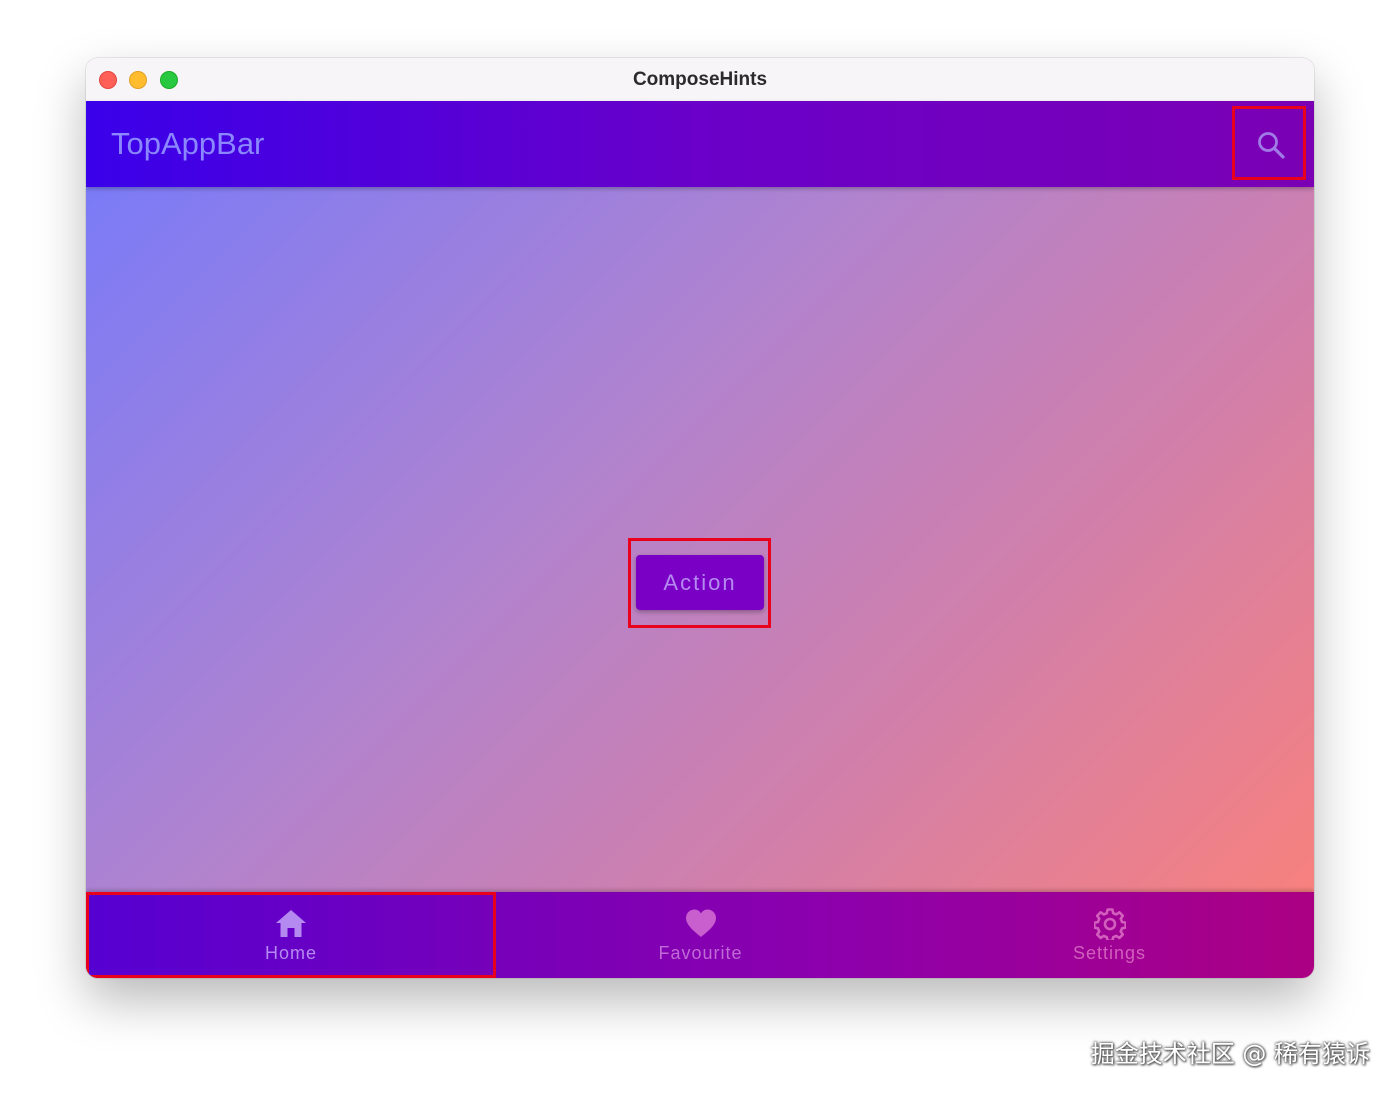  What do you see at coordinates (290, 953) in the screenshot?
I see `nav-label-home: Home` at bounding box center [290, 953].